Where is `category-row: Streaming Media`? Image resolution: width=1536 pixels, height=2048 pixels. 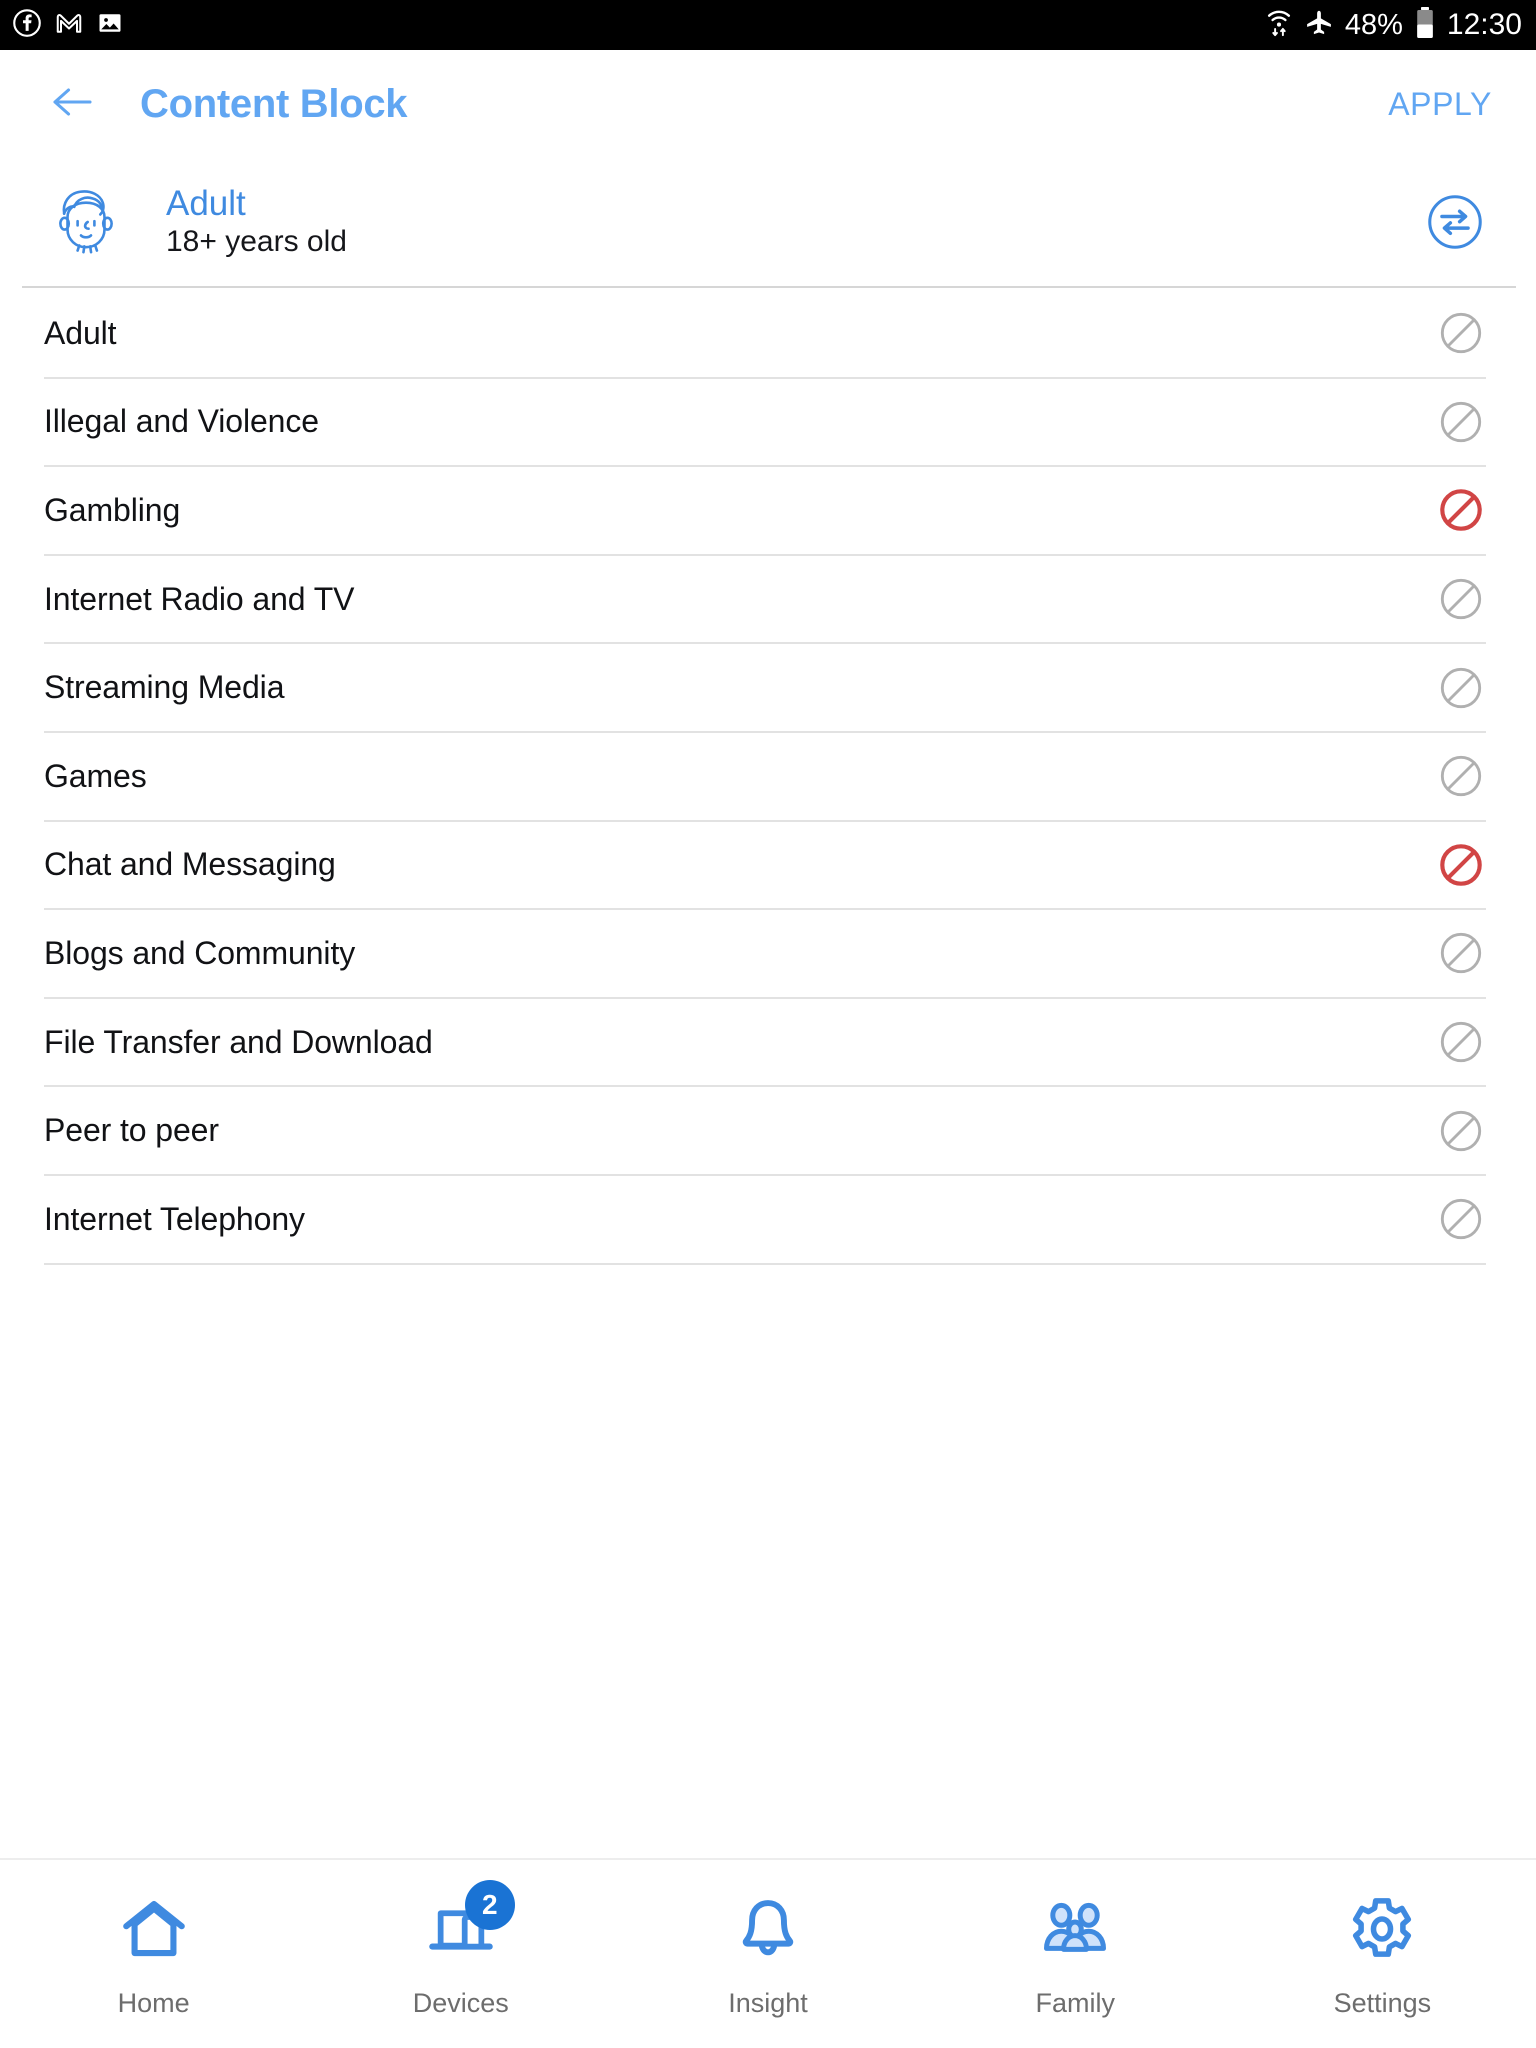
category-row: Streaming Media is located at coordinates (768, 687).